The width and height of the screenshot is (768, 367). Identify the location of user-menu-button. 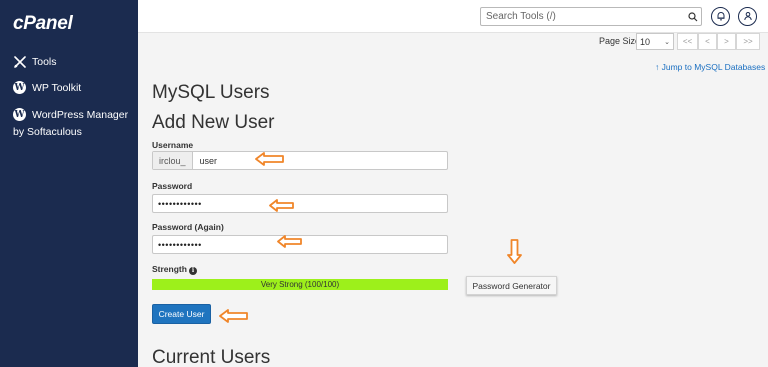
(747, 16).